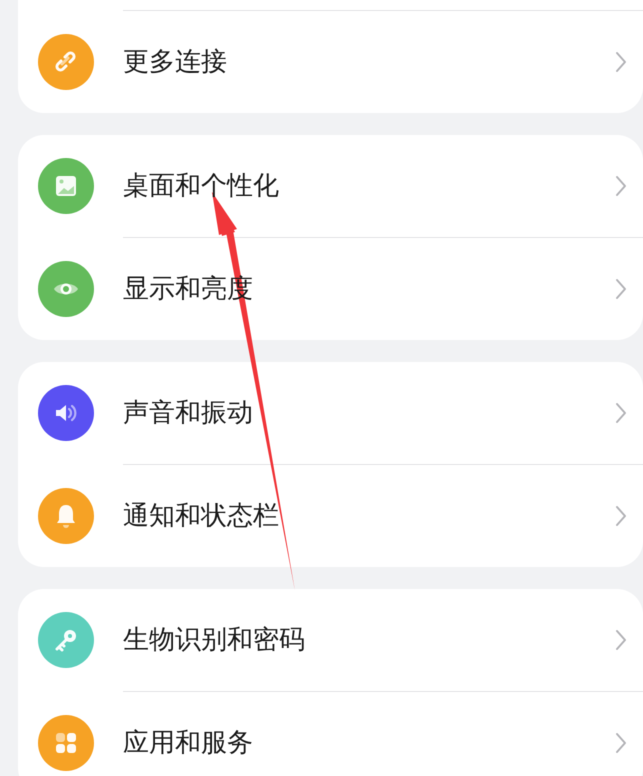  Describe the element at coordinates (188, 743) in the screenshot. I see `setting-label: 应用和服务` at that location.